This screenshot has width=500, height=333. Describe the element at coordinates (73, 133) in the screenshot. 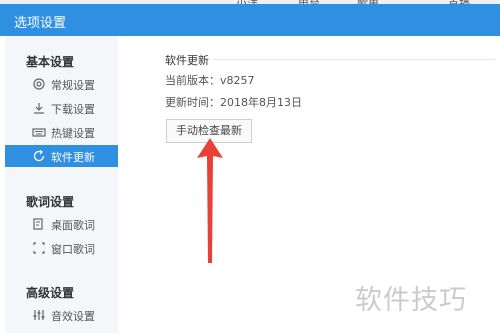

I see `sidebar-item-label: 热键设置` at that location.